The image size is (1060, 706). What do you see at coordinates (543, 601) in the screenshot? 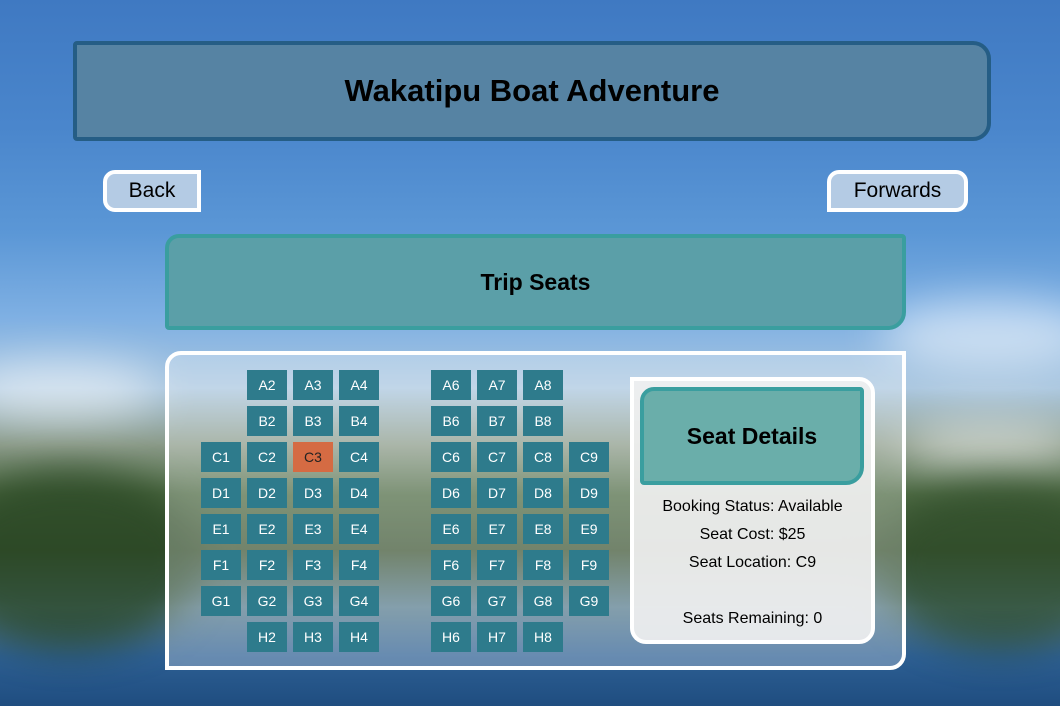
I see `seat-g8: G8` at bounding box center [543, 601].